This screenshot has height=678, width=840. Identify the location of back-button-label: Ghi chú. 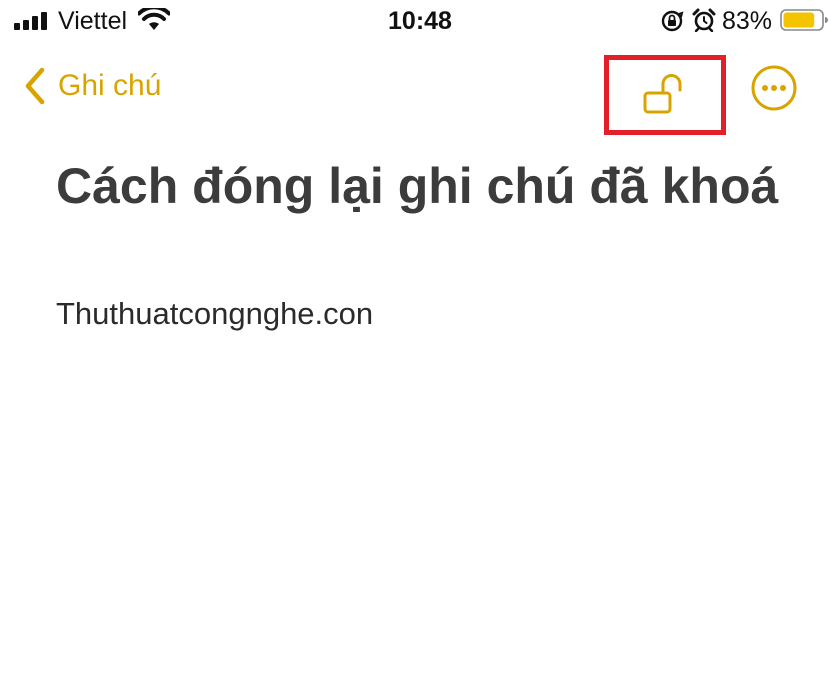
(110, 85).